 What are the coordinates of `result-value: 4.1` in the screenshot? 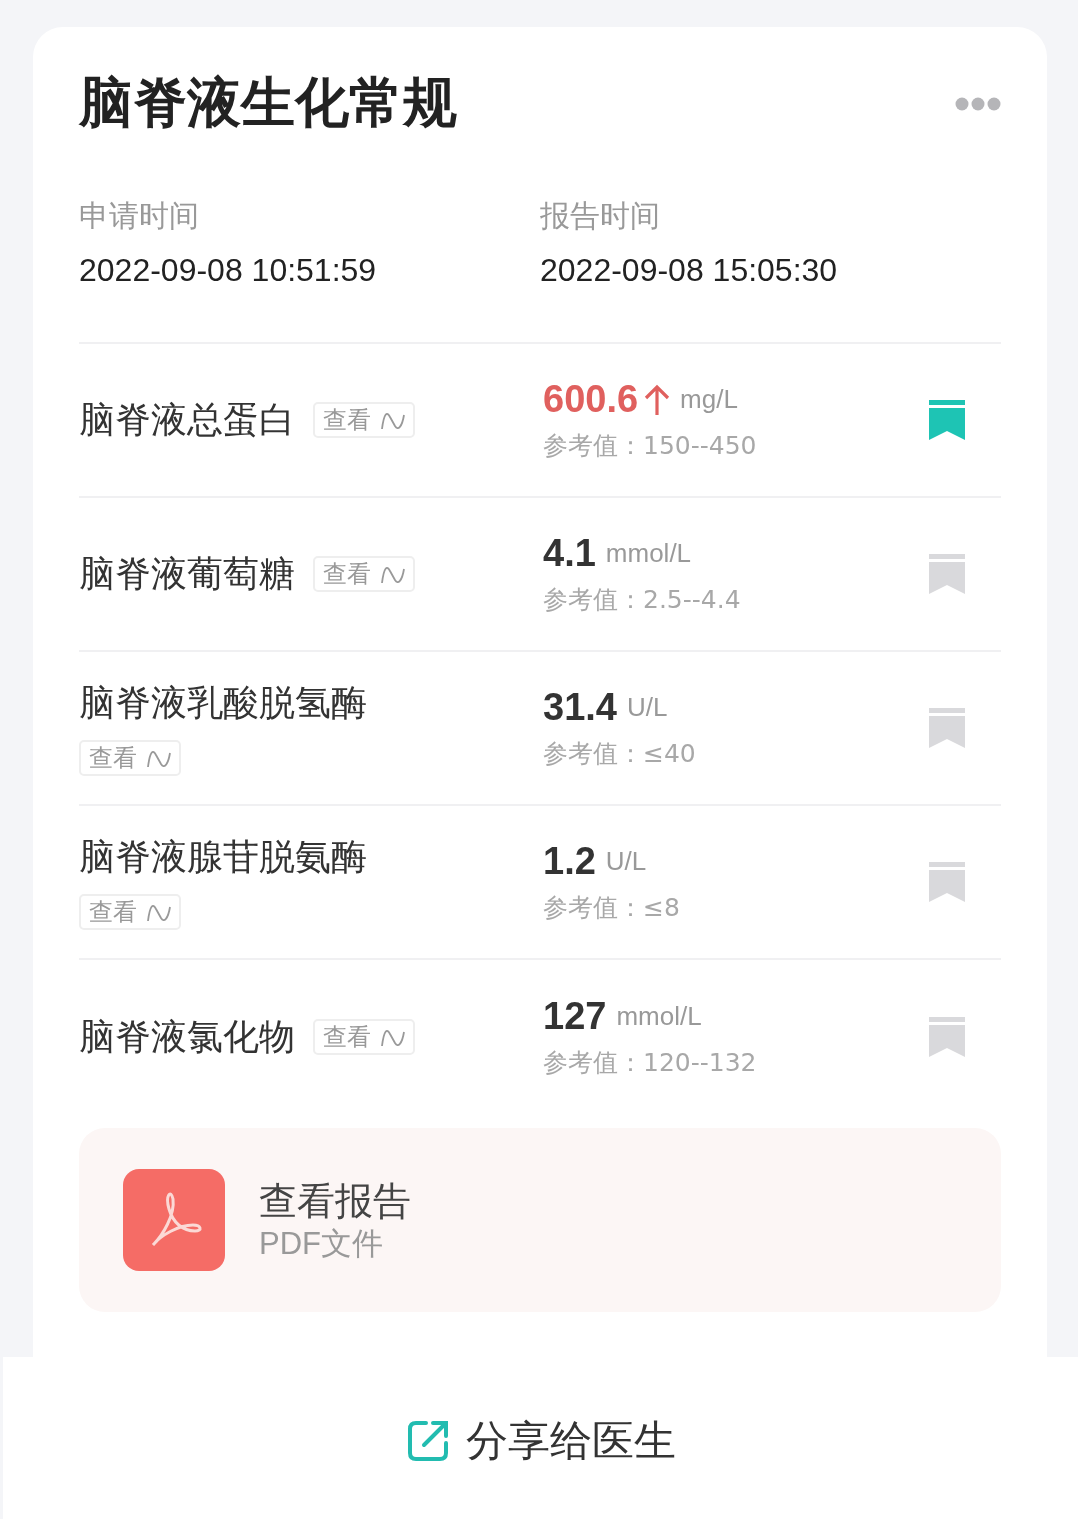 It's located at (569, 553).